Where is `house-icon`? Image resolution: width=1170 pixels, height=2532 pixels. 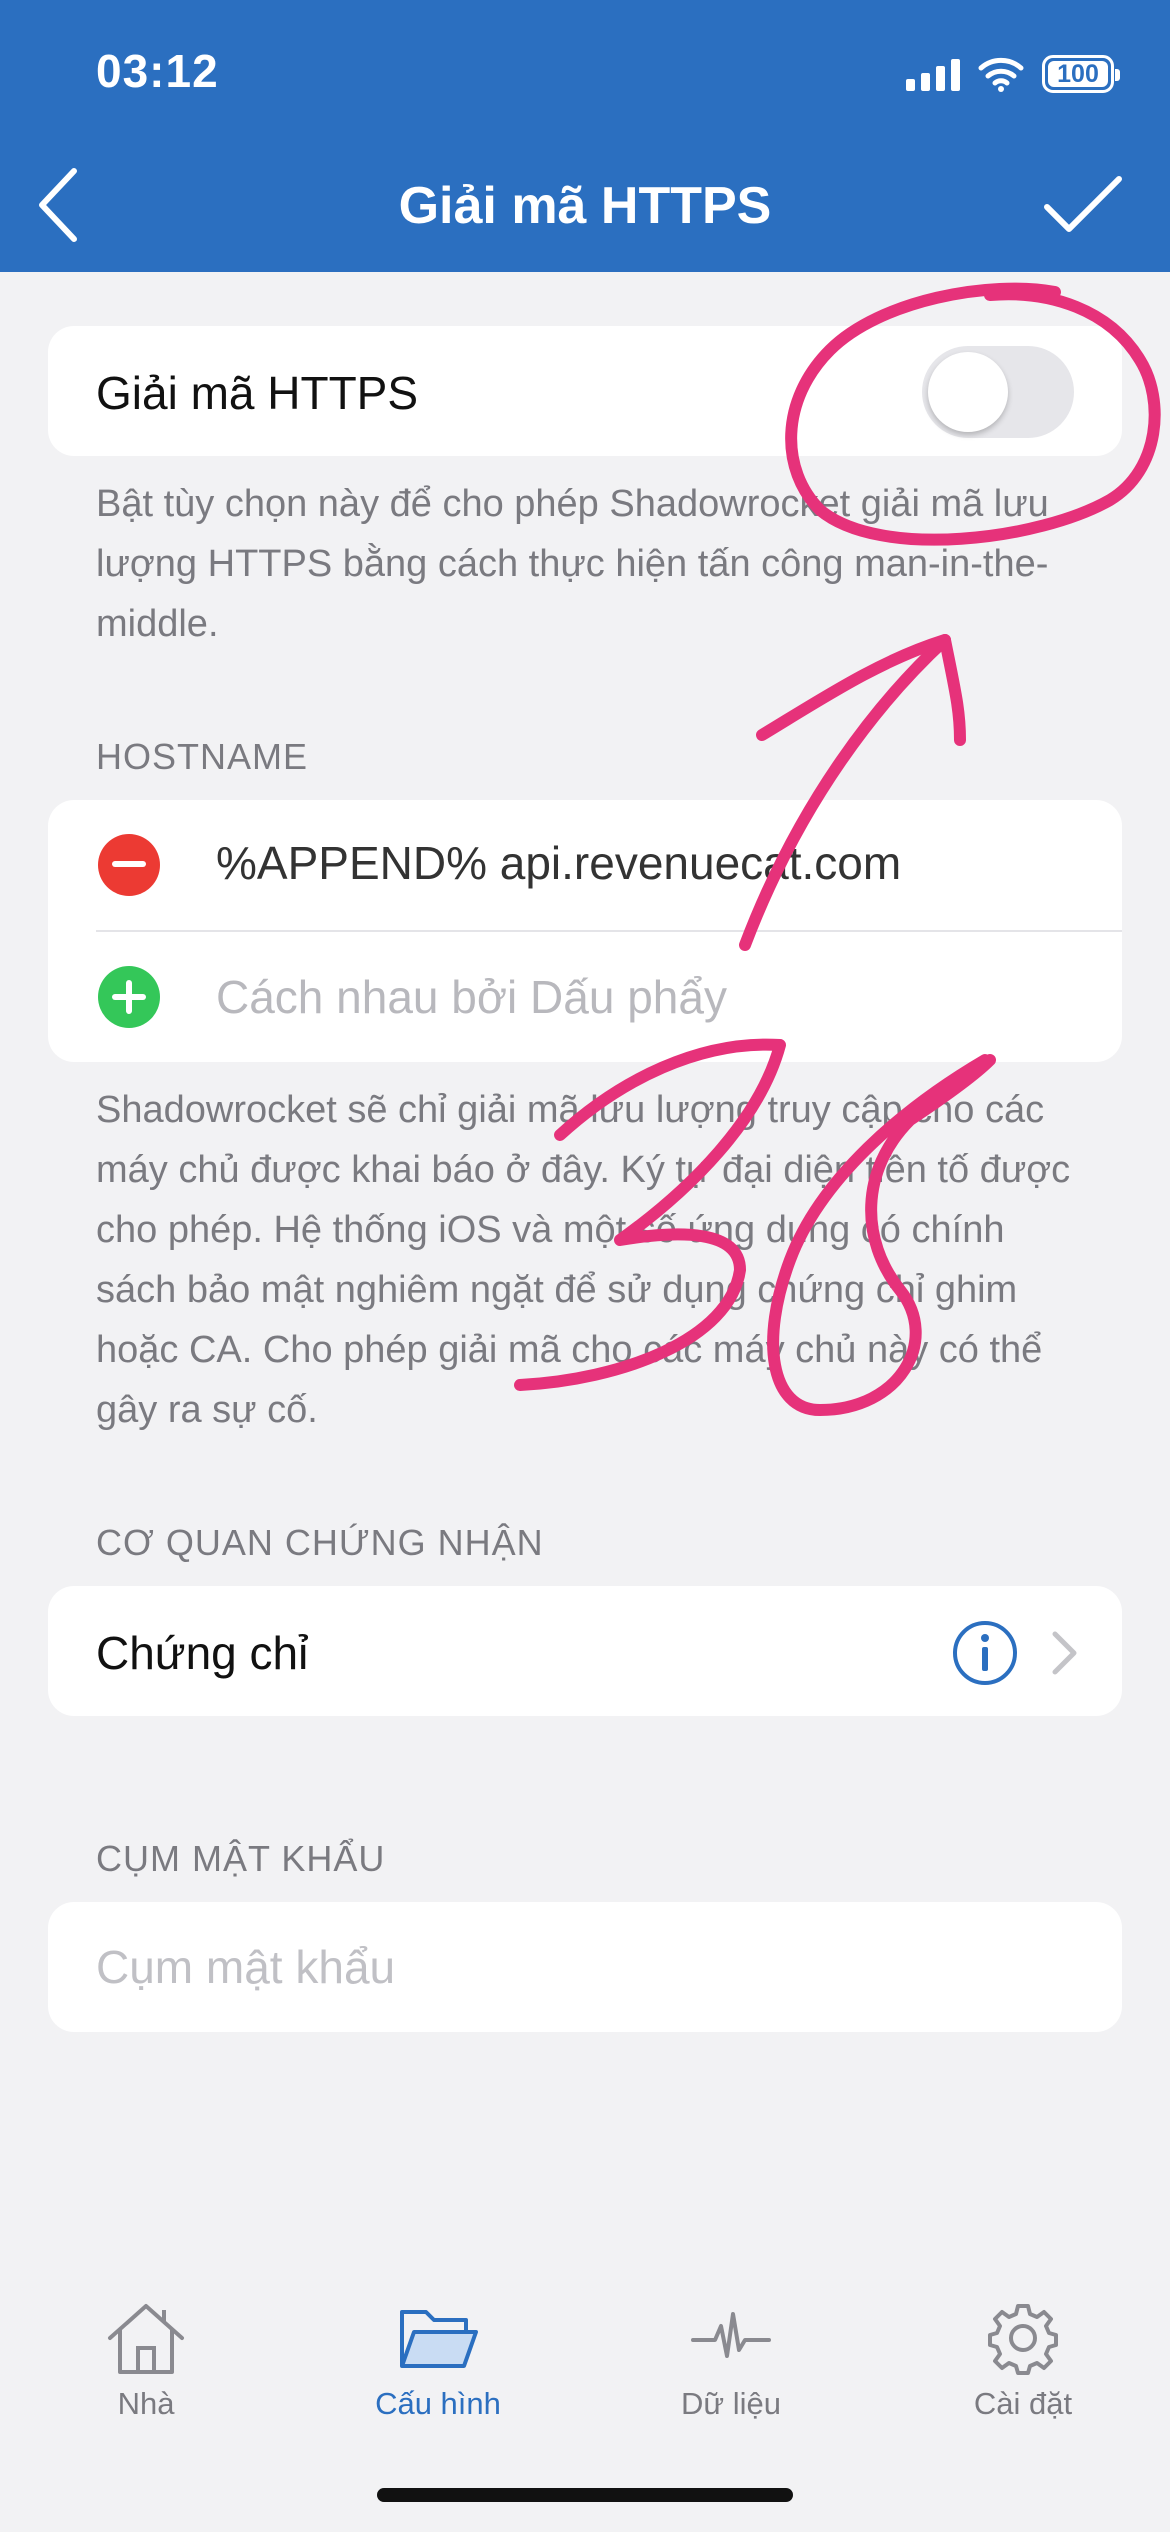
house-icon is located at coordinates (146, 2339).